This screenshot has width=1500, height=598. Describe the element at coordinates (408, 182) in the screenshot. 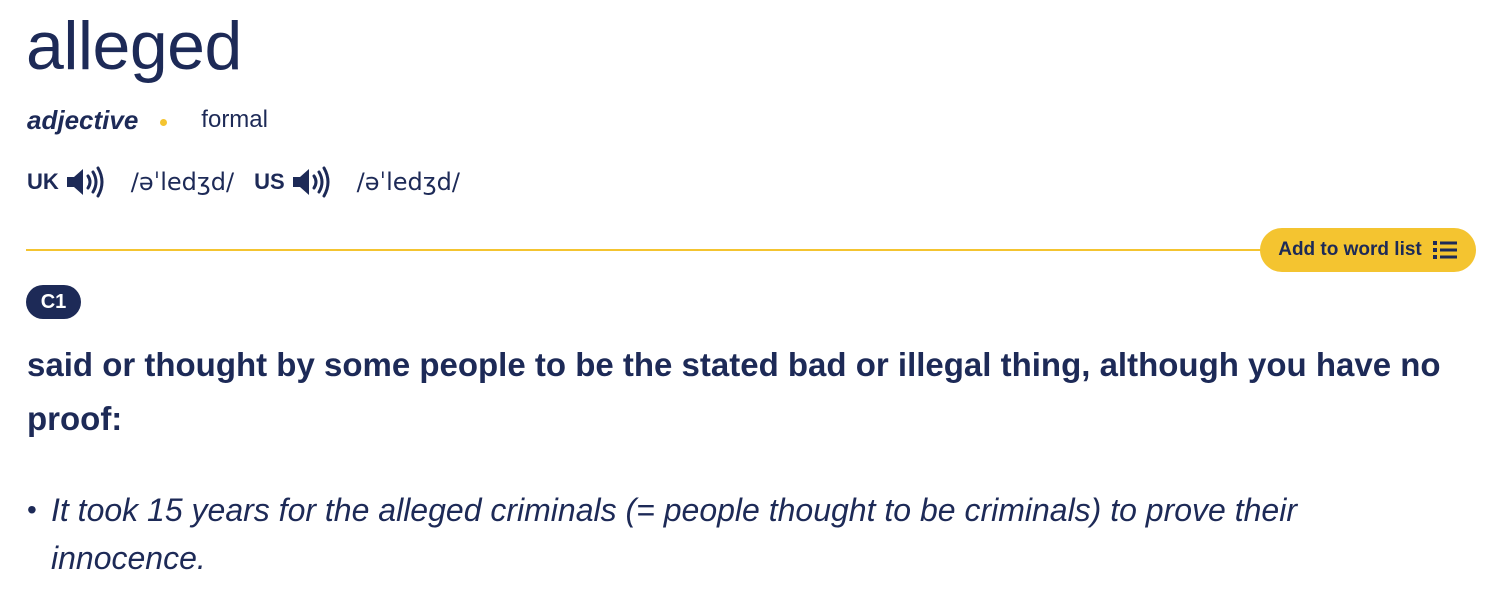

I see `us-ipa: /əˈledʒd/` at that location.